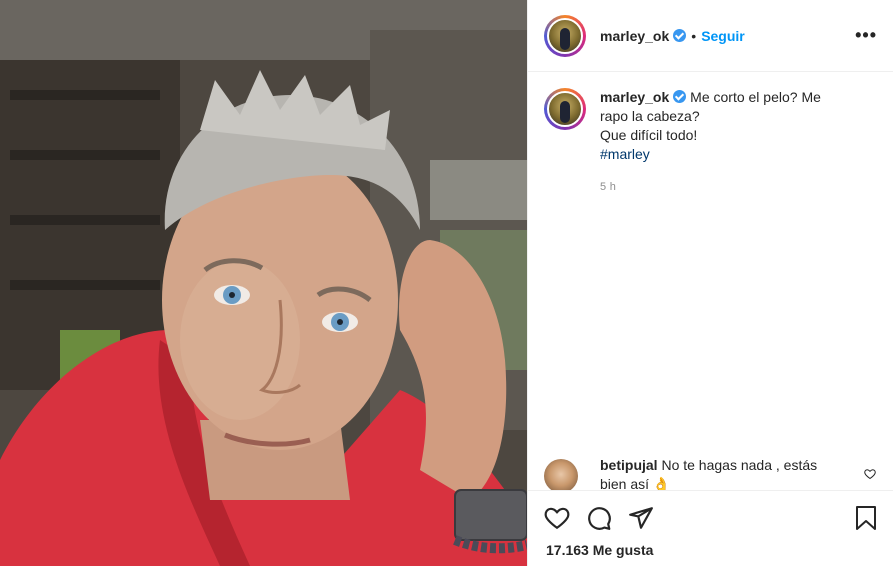 This screenshot has height=566, width=893. What do you see at coordinates (755, 97) in the screenshot?
I see `caption-line-1: Me corto el pelo? Me` at bounding box center [755, 97].